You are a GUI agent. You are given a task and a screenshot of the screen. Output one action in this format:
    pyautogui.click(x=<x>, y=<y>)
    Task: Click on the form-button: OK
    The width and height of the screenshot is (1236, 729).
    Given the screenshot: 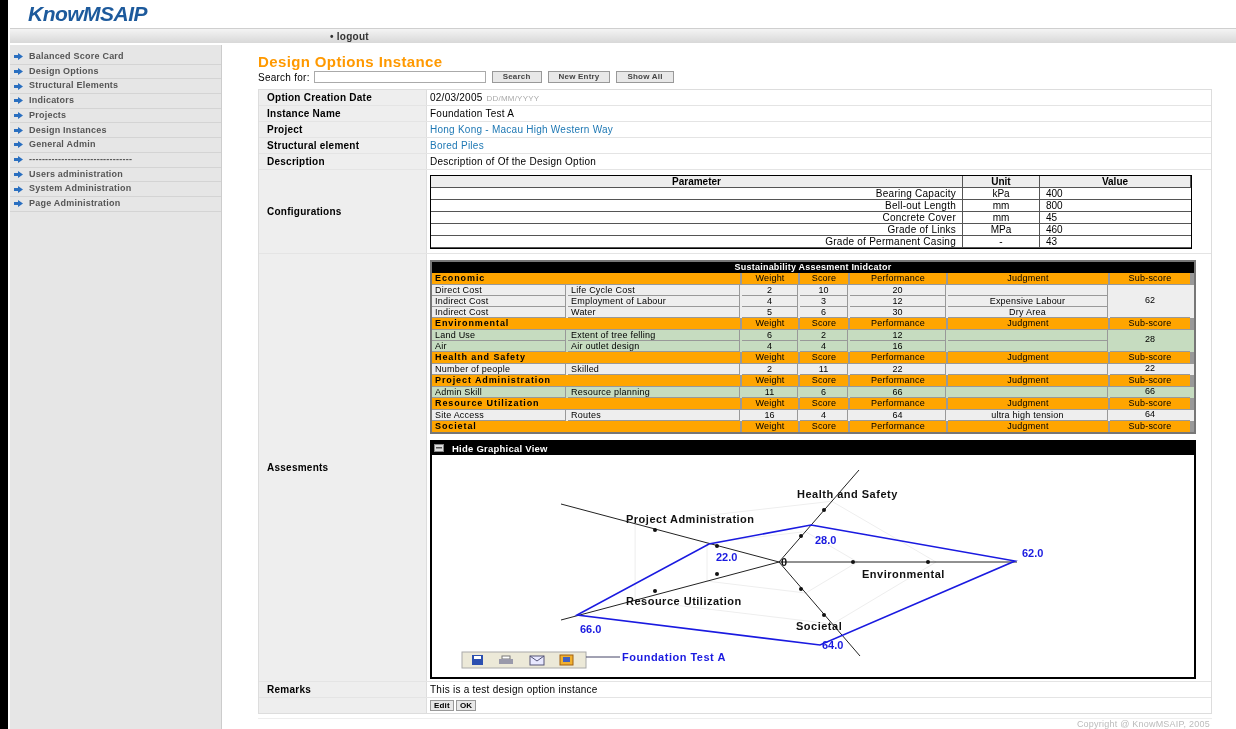 What is the action you would take?
    pyautogui.click(x=466, y=705)
    